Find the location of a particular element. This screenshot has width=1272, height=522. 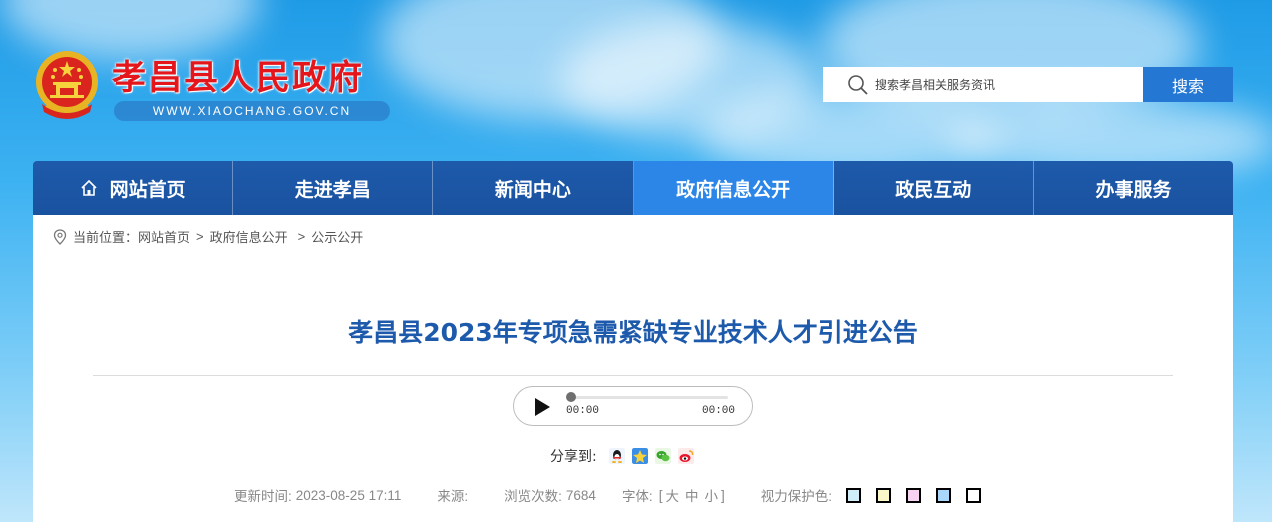

audio-total-time: 00:00 is located at coordinates (719, 411).